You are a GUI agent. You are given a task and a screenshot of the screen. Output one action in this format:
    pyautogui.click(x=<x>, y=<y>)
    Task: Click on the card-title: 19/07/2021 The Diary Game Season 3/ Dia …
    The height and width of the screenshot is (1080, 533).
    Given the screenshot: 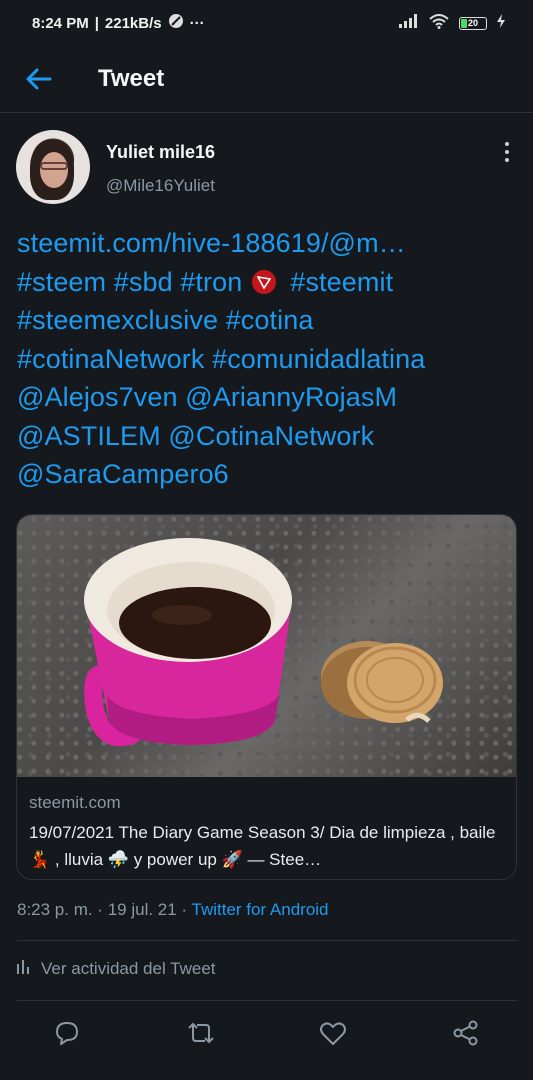 What is the action you would take?
    pyautogui.click(x=262, y=846)
    